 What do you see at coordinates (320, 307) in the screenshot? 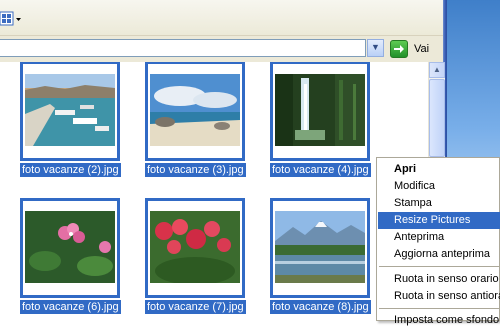
I see `file-name: foto vacanze (8).jpg` at bounding box center [320, 307].